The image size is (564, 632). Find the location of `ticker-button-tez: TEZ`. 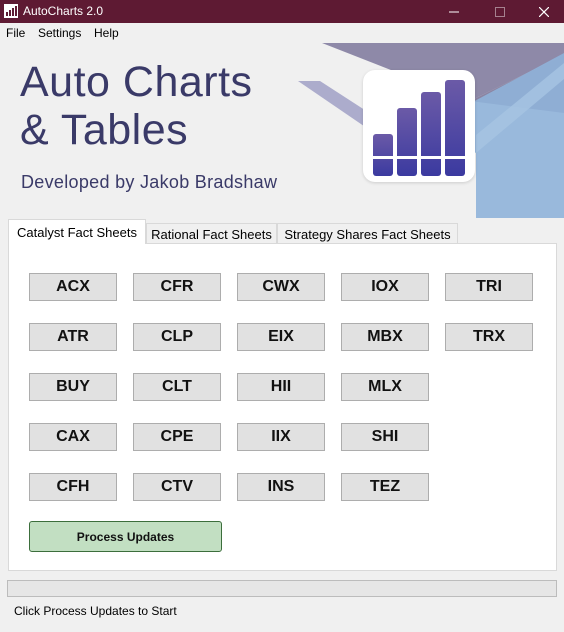

ticker-button-tez: TEZ is located at coordinates (385, 487).